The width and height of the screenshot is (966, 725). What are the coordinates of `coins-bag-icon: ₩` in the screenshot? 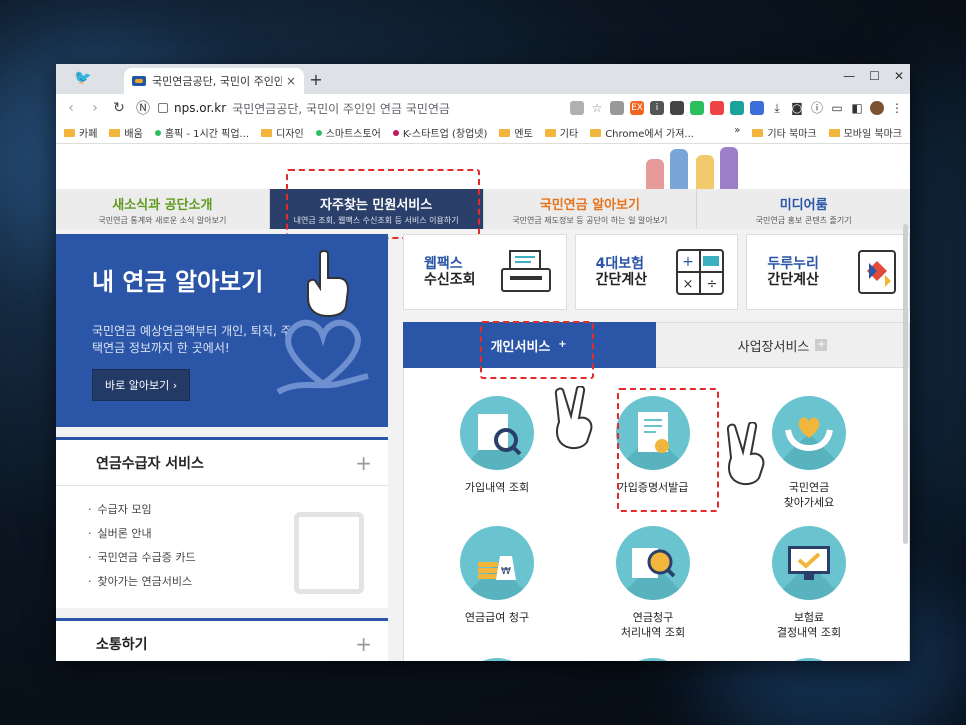 It's located at (497, 568).